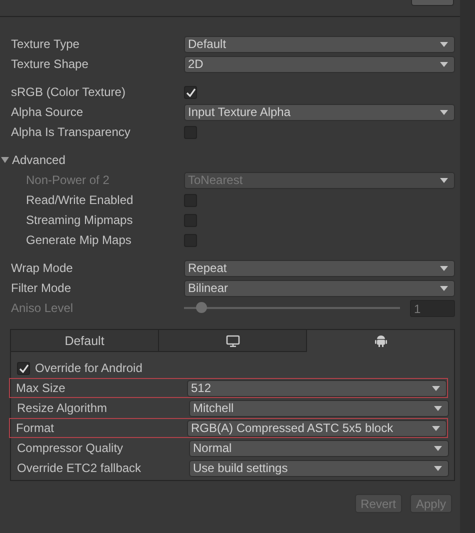 Image resolution: width=475 pixels, height=533 pixels. What do you see at coordinates (317, 388) in the screenshot?
I see `dropdown: 512` at bounding box center [317, 388].